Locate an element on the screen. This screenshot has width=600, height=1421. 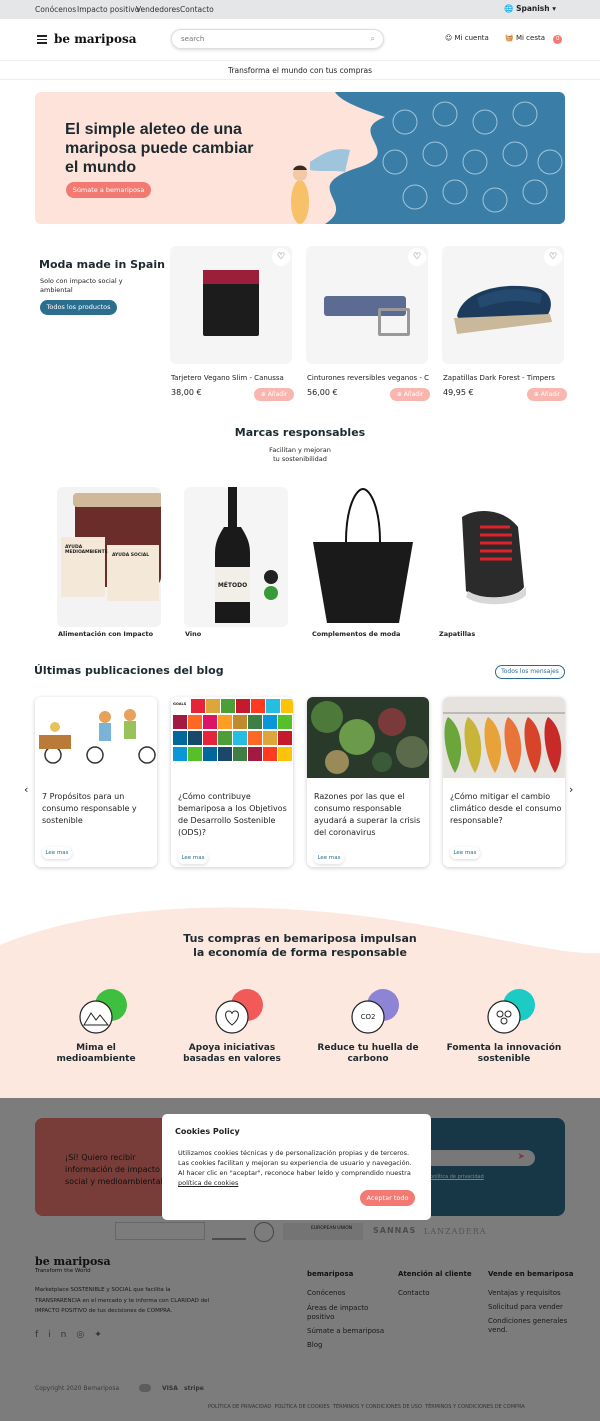
tote-bag-illustration is located at coordinates (363, 555).